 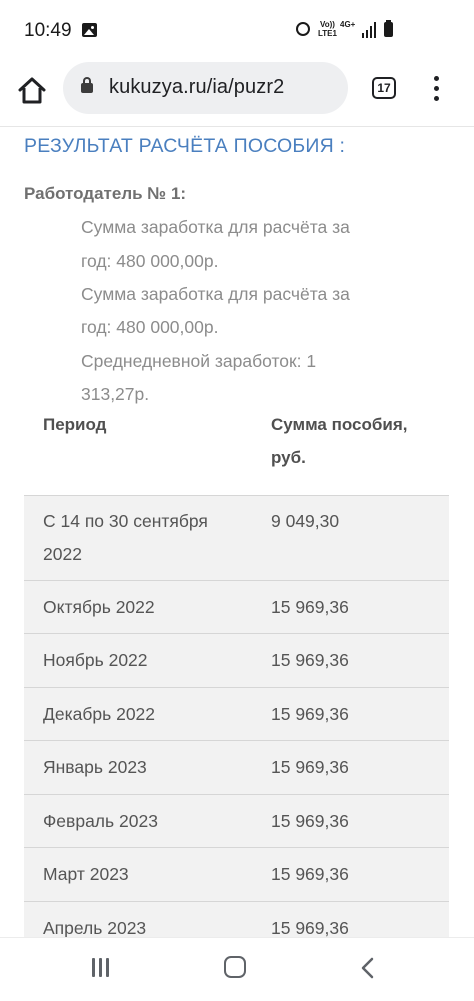 What do you see at coordinates (95, 767) in the screenshot?
I see `period-cell: Январь 2023` at bounding box center [95, 767].